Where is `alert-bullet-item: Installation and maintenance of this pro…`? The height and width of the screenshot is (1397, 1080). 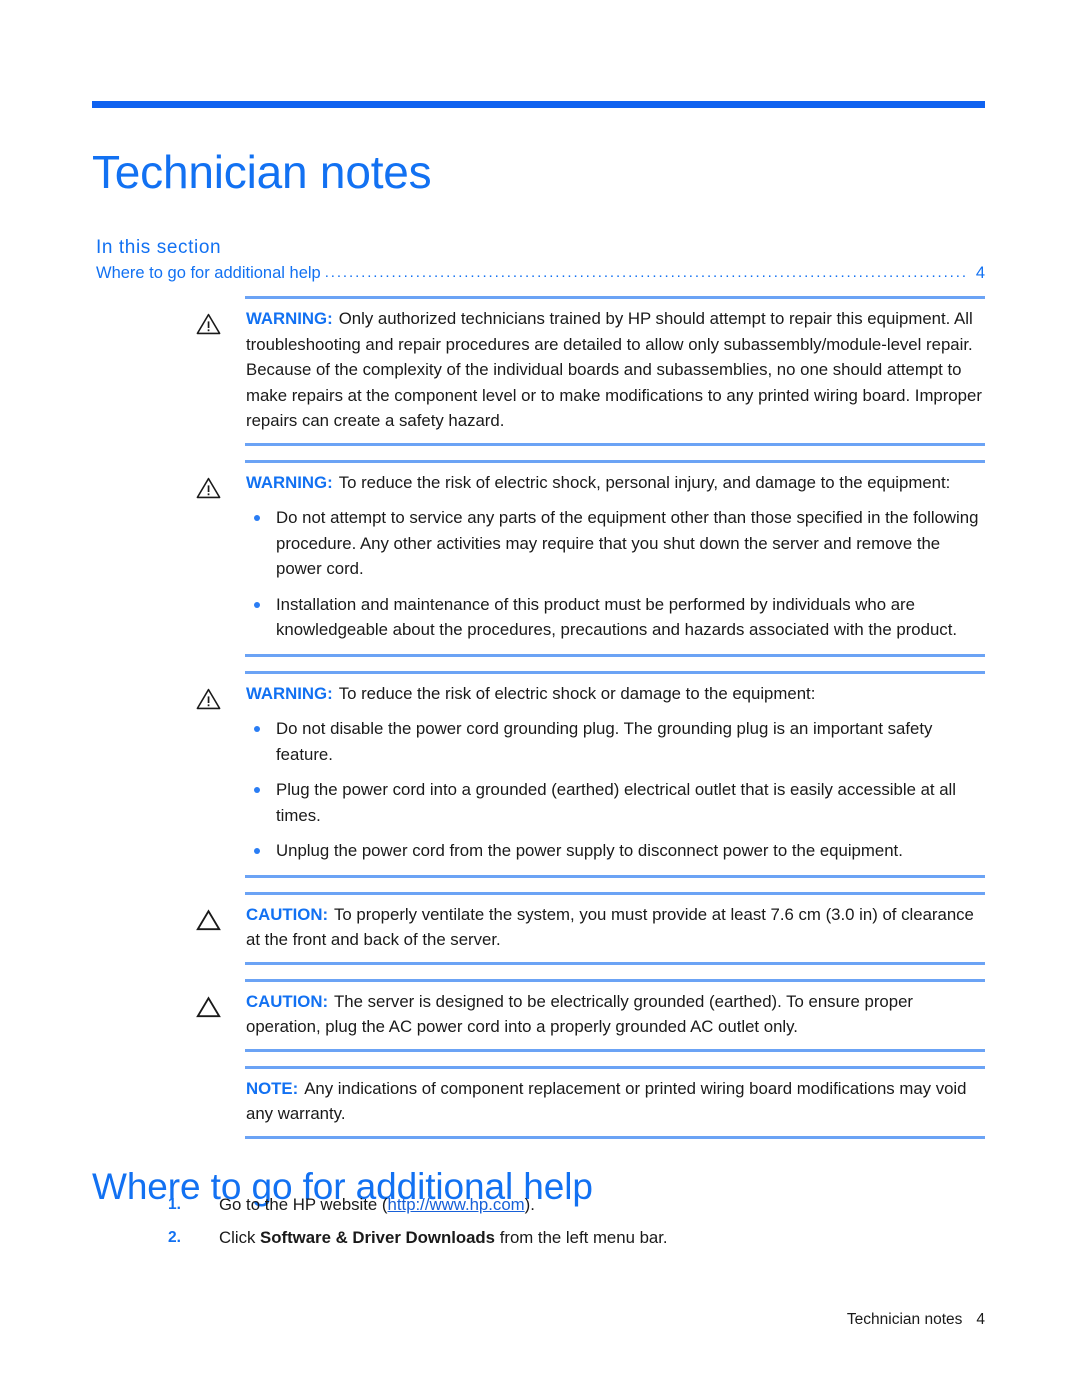 alert-bullet-item: Installation and maintenance of this pro… is located at coordinates (615, 617).